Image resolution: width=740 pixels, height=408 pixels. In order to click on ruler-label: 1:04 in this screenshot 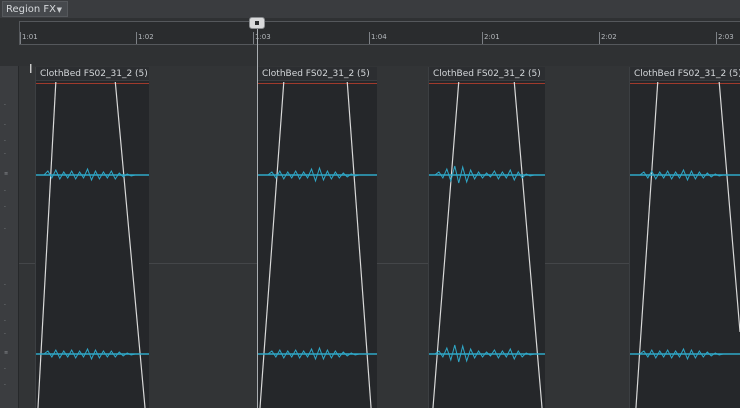, I will do `click(379, 37)`.